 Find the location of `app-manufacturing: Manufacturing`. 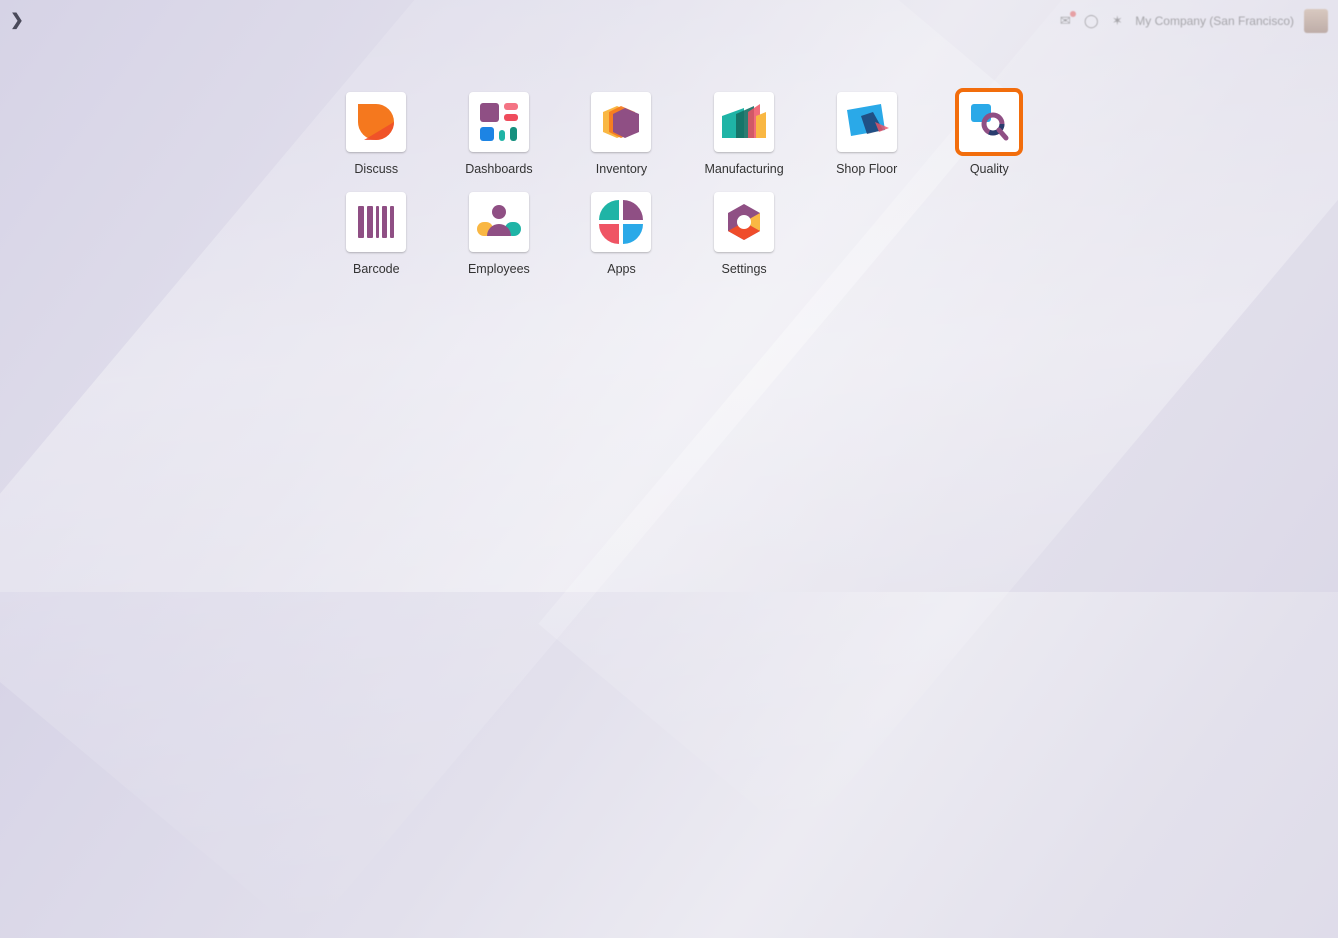

app-manufacturing: Manufacturing is located at coordinates (744, 134).